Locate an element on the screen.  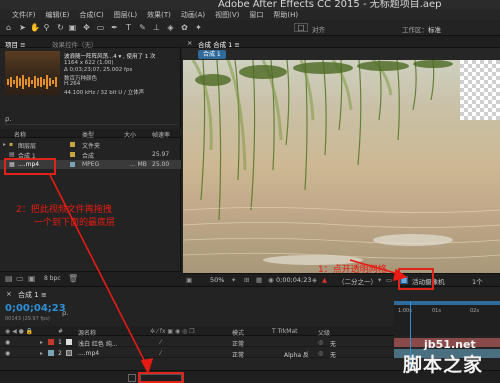
annotation-step1: 1：点开透明网格 is located at coordinates (352, 270).